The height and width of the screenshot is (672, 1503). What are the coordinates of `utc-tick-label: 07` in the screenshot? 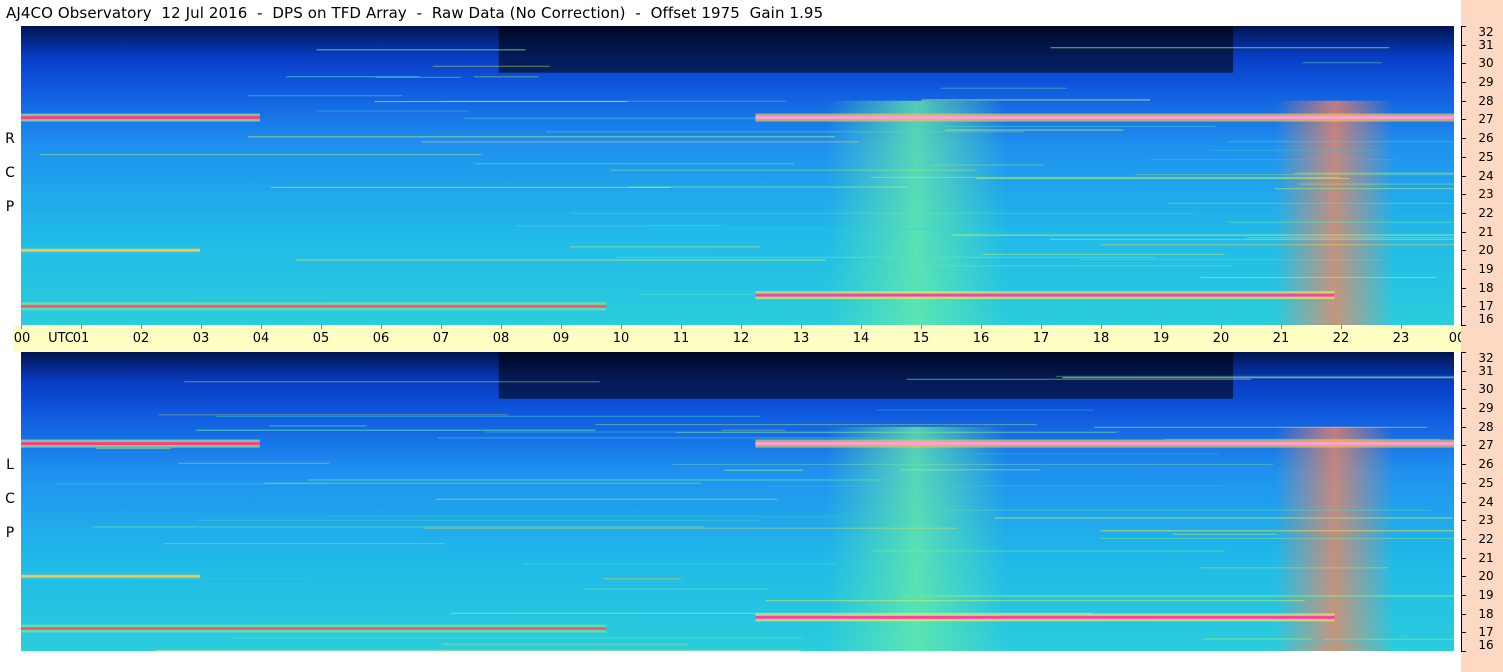 It's located at (441, 338).